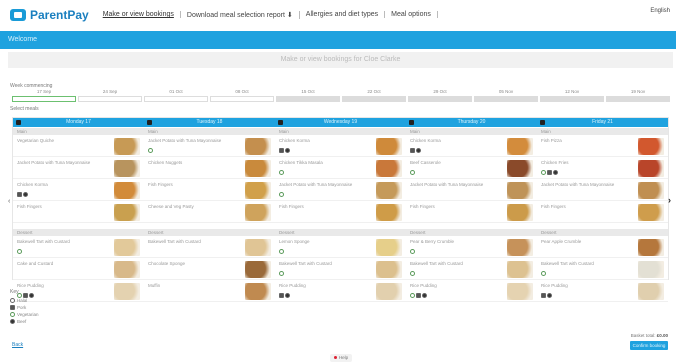 Image resolution: width=676 pixels, height=362 pixels. What do you see at coordinates (78, 269) in the screenshot?
I see `meal-option: Cake and Custard` at bounding box center [78, 269].